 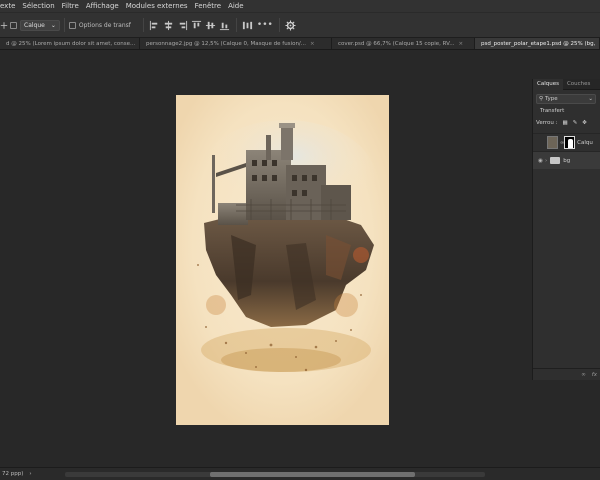 What do you see at coordinates (552, 142) in the screenshot?
I see `layer-thumbnail` at bounding box center [552, 142].